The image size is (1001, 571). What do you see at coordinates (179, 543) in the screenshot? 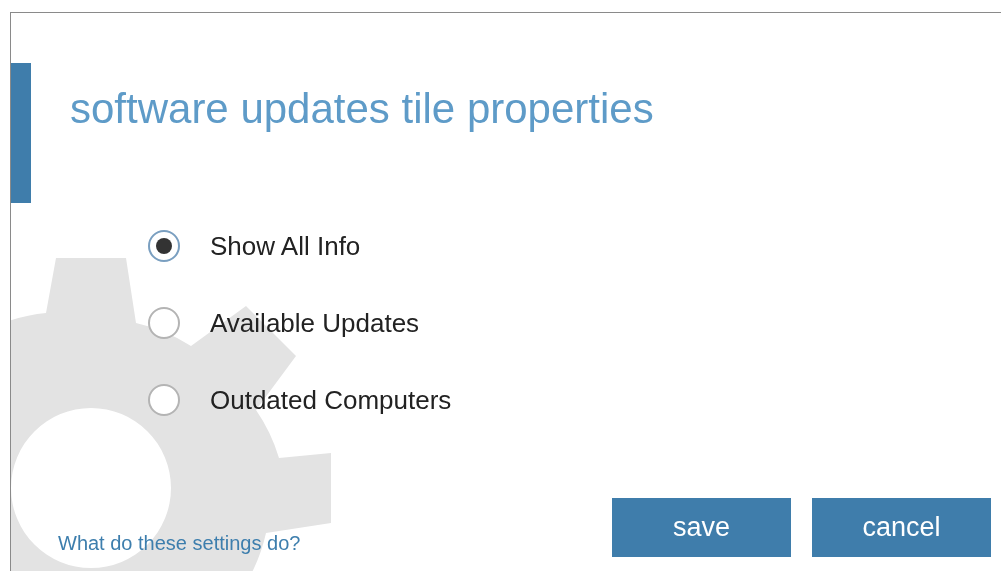
I see `help-link: What do these settings do?` at bounding box center [179, 543].